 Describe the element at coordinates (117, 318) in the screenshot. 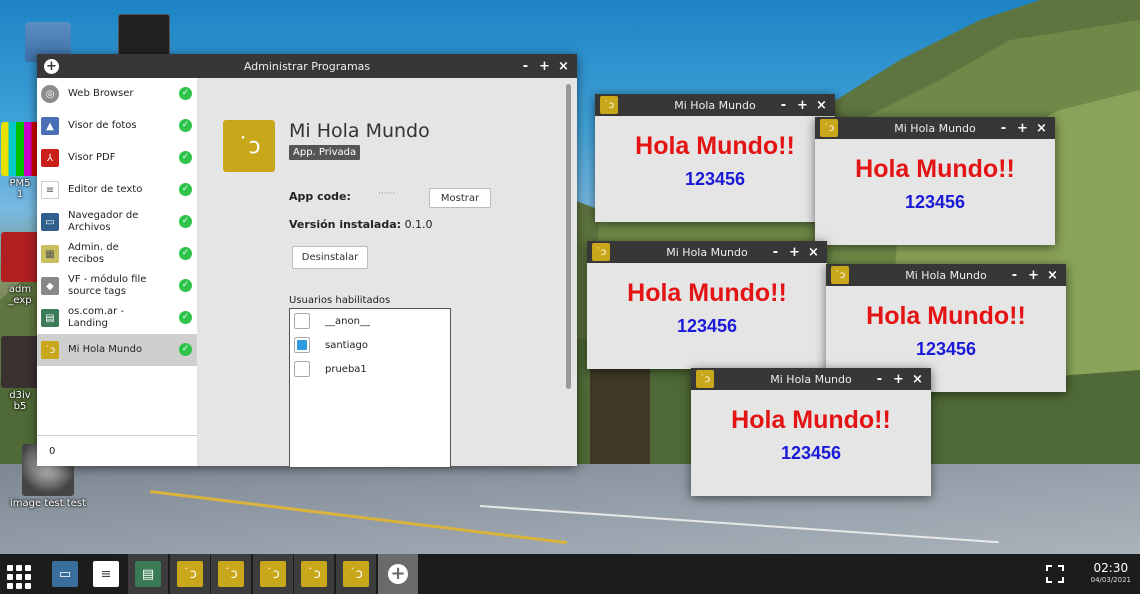

I see `sidebar-item-os-landing: ▤ os.com.ar - Landing ✓` at that location.